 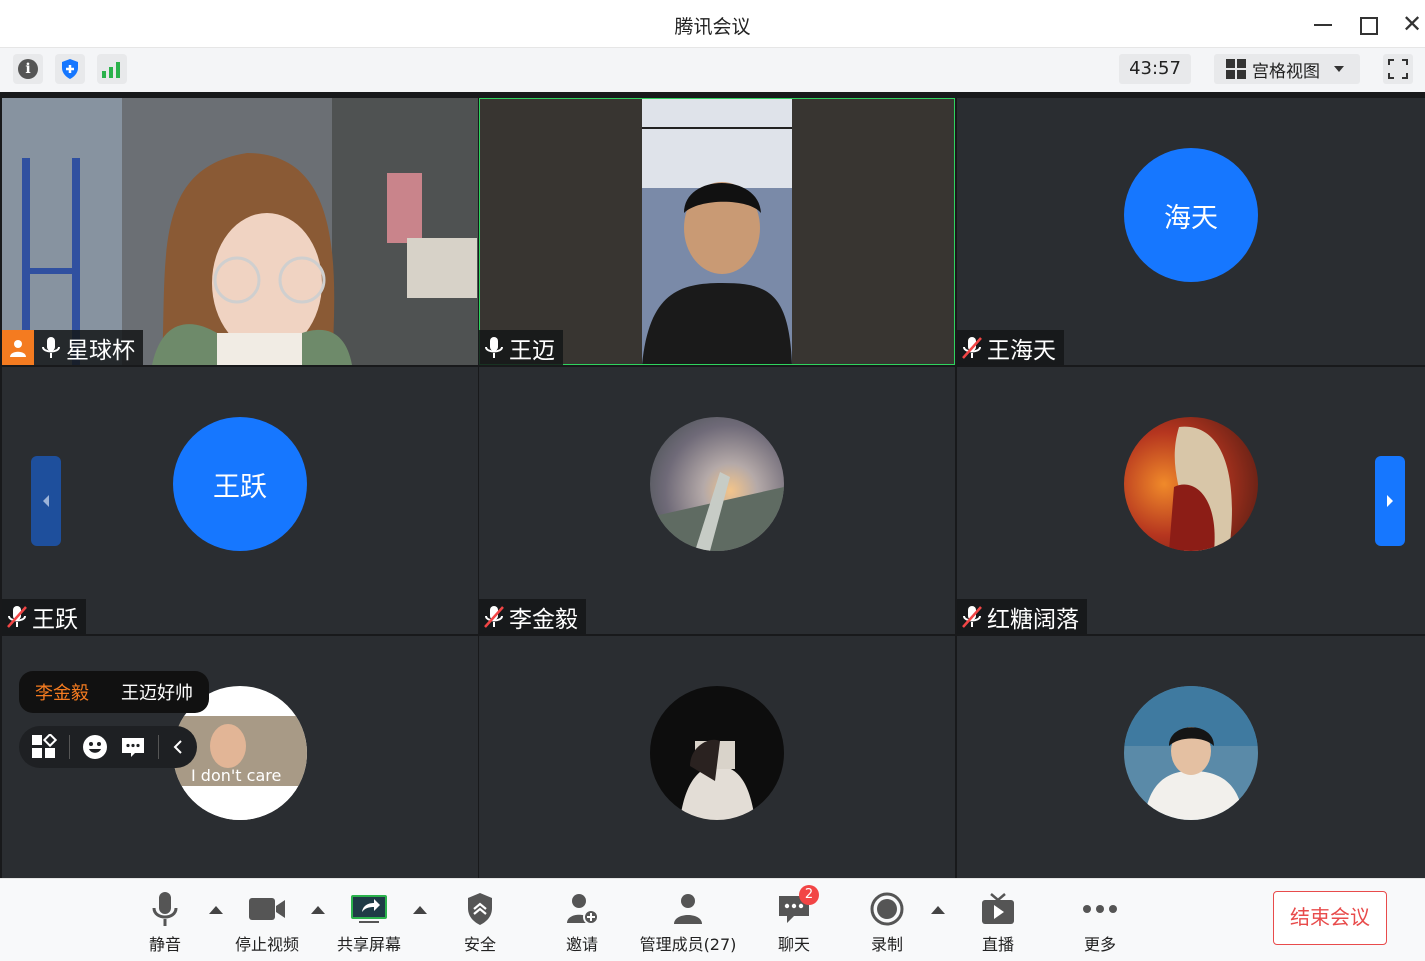 What do you see at coordinates (1369, 24) in the screenshot?
I see `maximize-button` at bounding box center [1369, 24].